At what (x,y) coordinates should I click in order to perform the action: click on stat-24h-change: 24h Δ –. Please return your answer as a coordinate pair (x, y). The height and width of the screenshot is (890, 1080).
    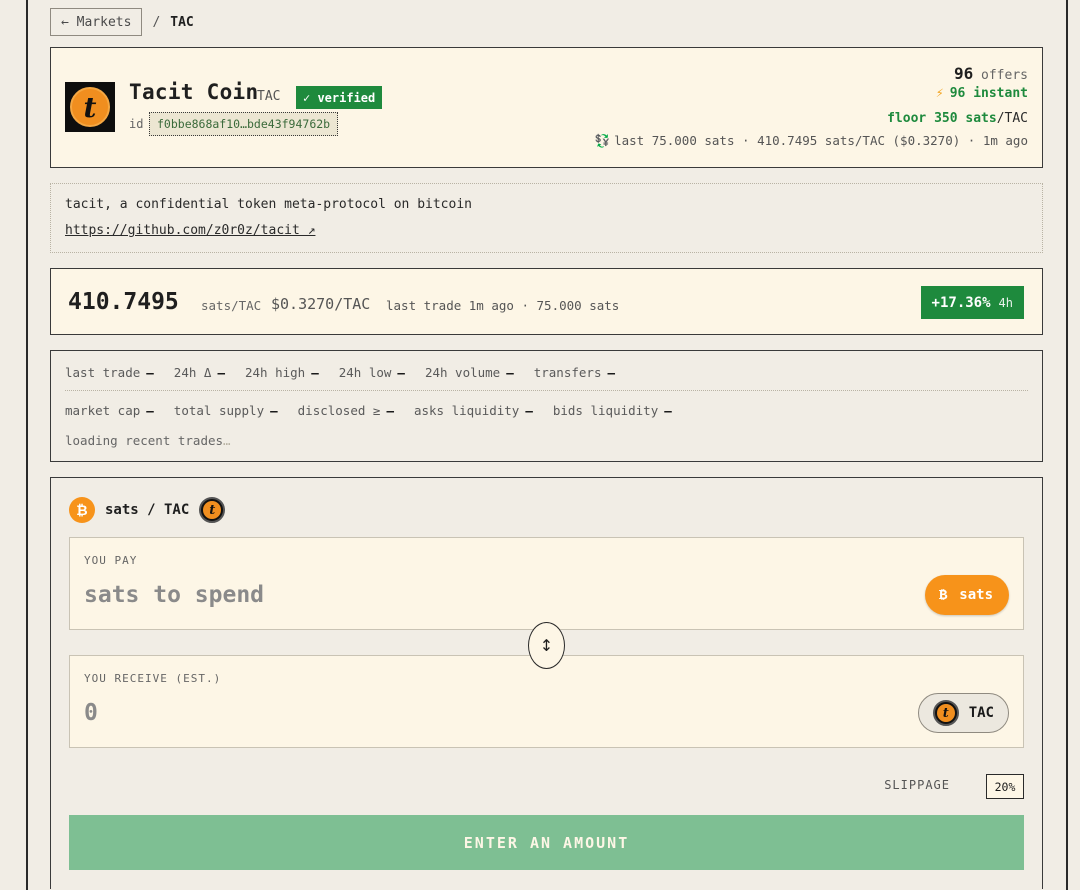
    Looking at the image, I should click on (199, 372).